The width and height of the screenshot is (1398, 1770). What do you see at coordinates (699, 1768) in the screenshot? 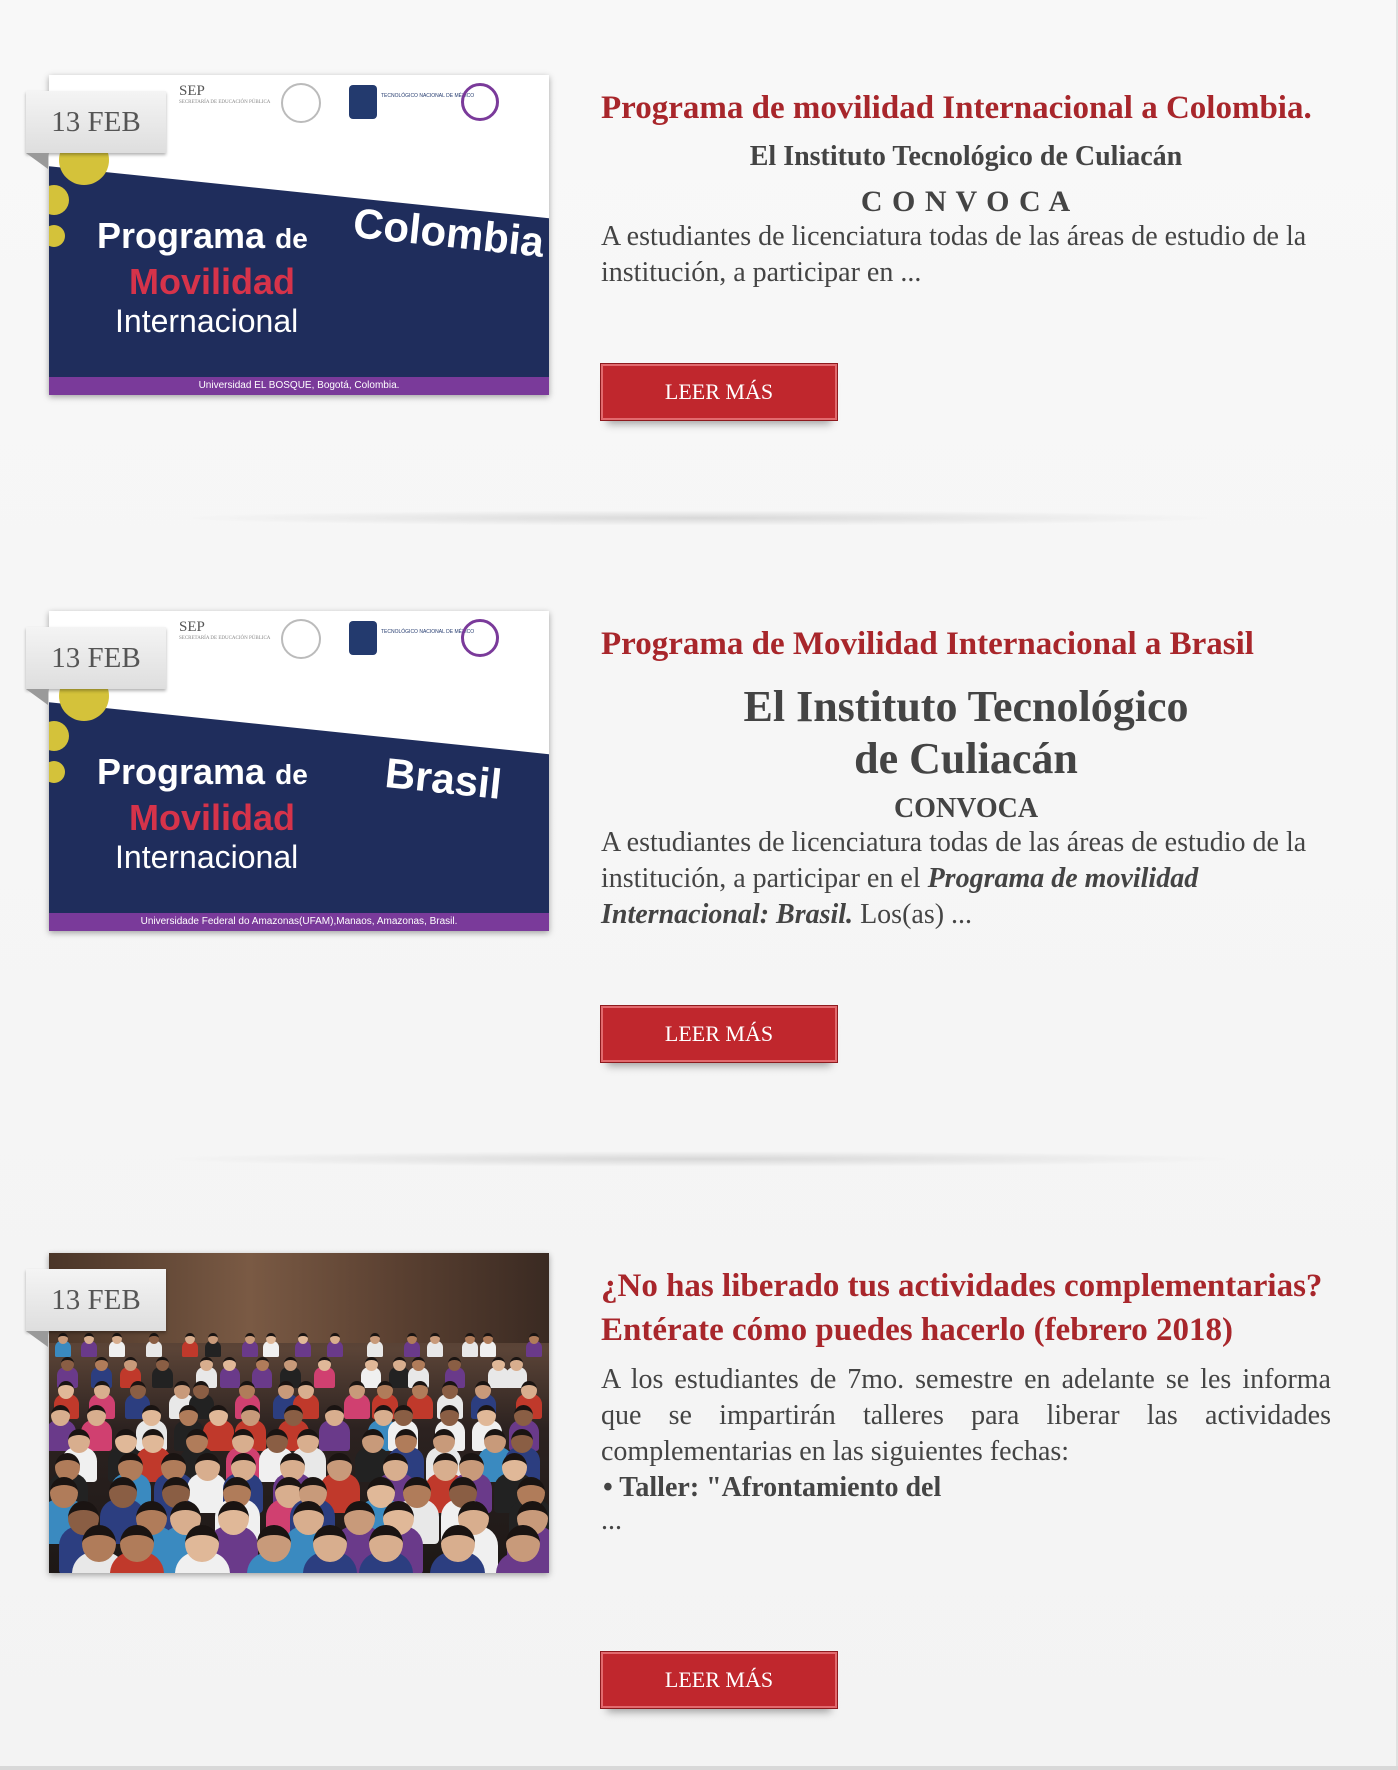
I see `page-footer-line` at bounding box center [699, 1768].